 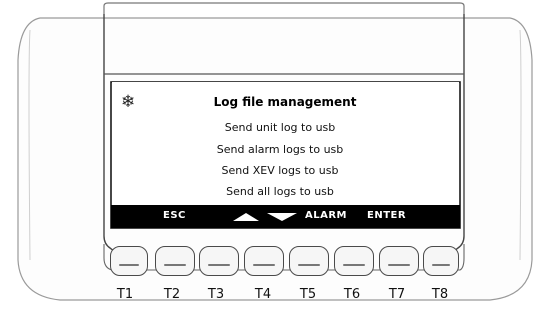 I want to click on key-label-t6: T6, so click(x=352, y=294).